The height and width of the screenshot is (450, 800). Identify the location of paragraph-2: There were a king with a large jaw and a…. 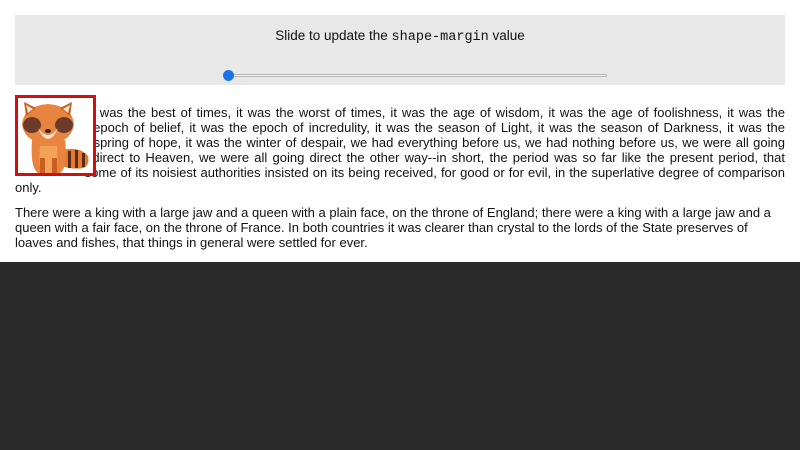
(393, 227).